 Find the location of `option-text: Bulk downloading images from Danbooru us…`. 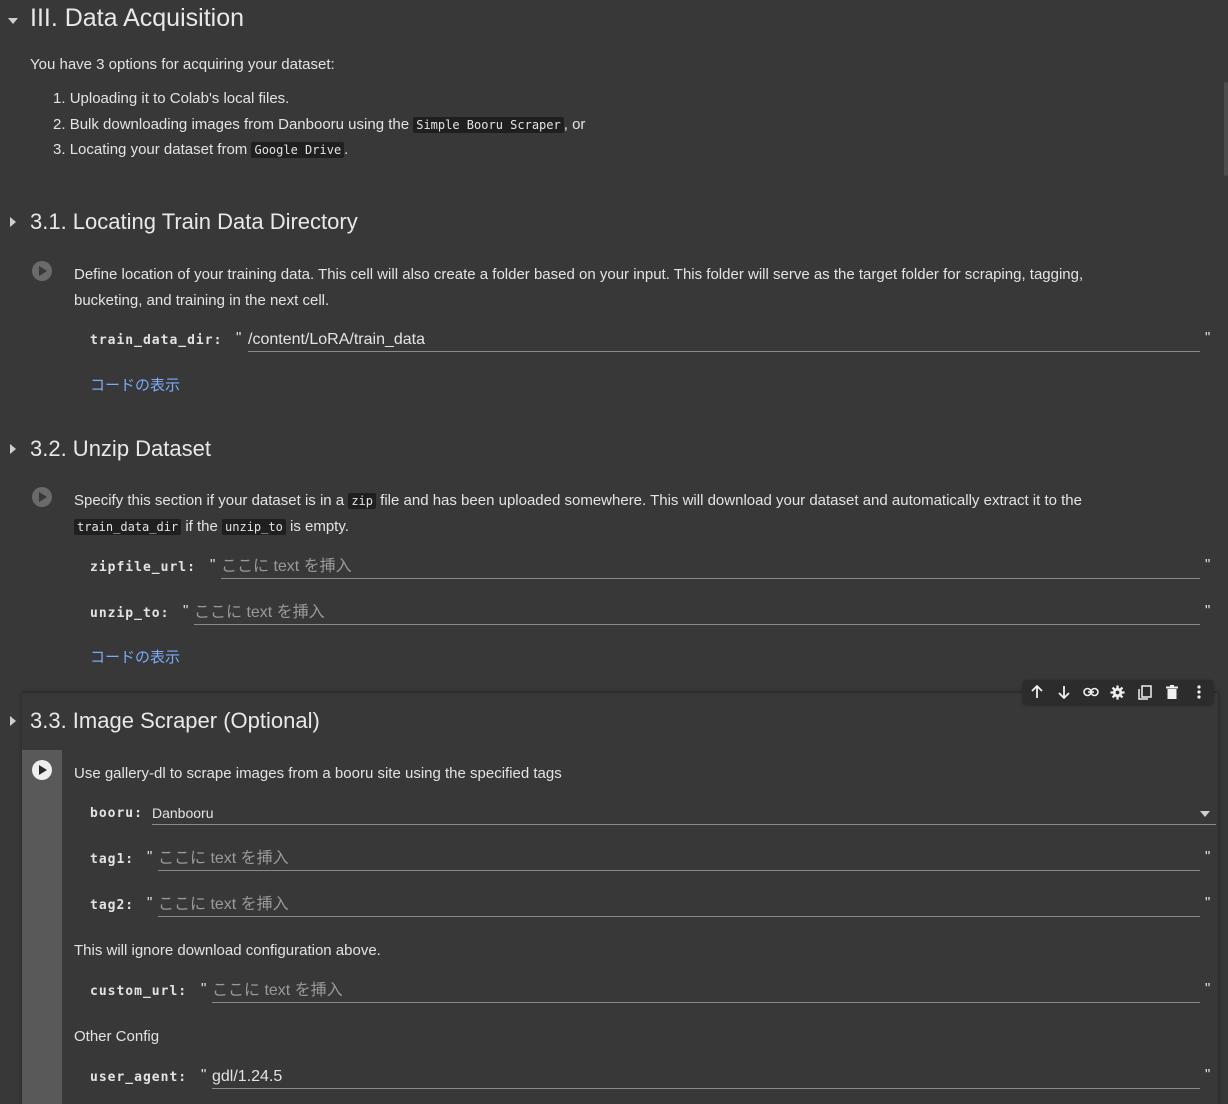

option-text: Bulk downloading images from Danbooru us… is located at coordinates (239, 124).